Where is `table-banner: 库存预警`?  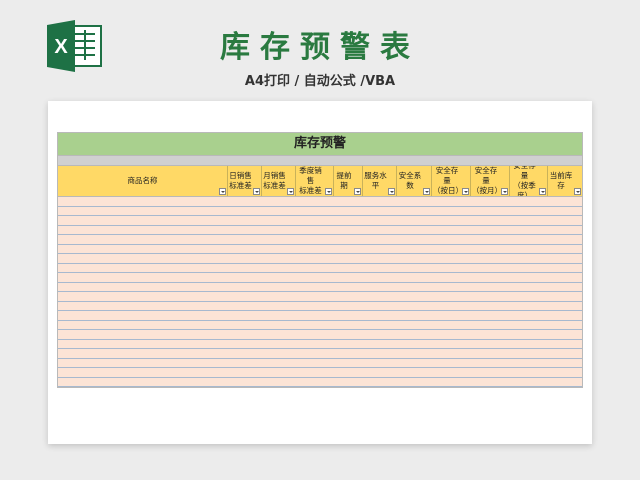
table-banner: 库存预警 is located at coordinates (320, 144).